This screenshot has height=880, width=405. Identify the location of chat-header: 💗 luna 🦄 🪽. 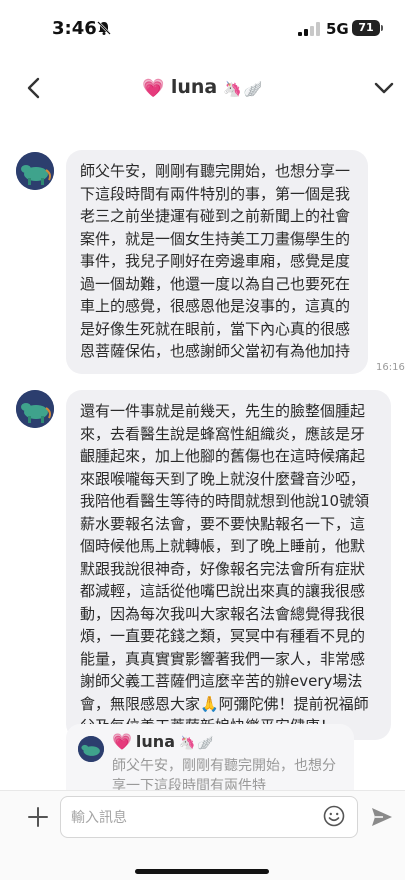
(202, 89).